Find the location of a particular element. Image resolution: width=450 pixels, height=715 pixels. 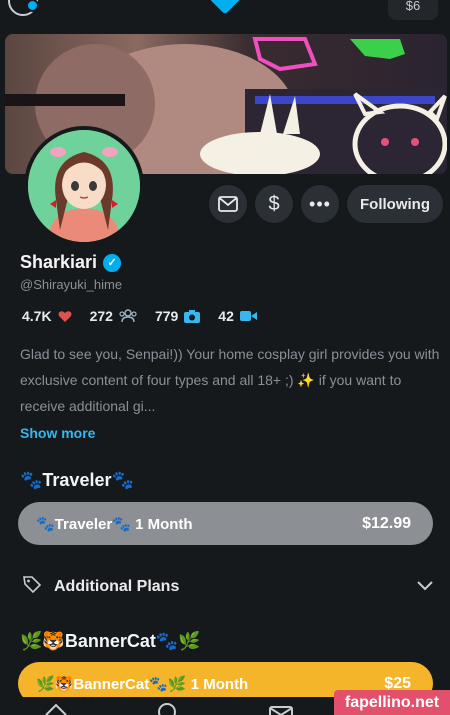

top-bar: $6 is located at coordinates (225, 14).